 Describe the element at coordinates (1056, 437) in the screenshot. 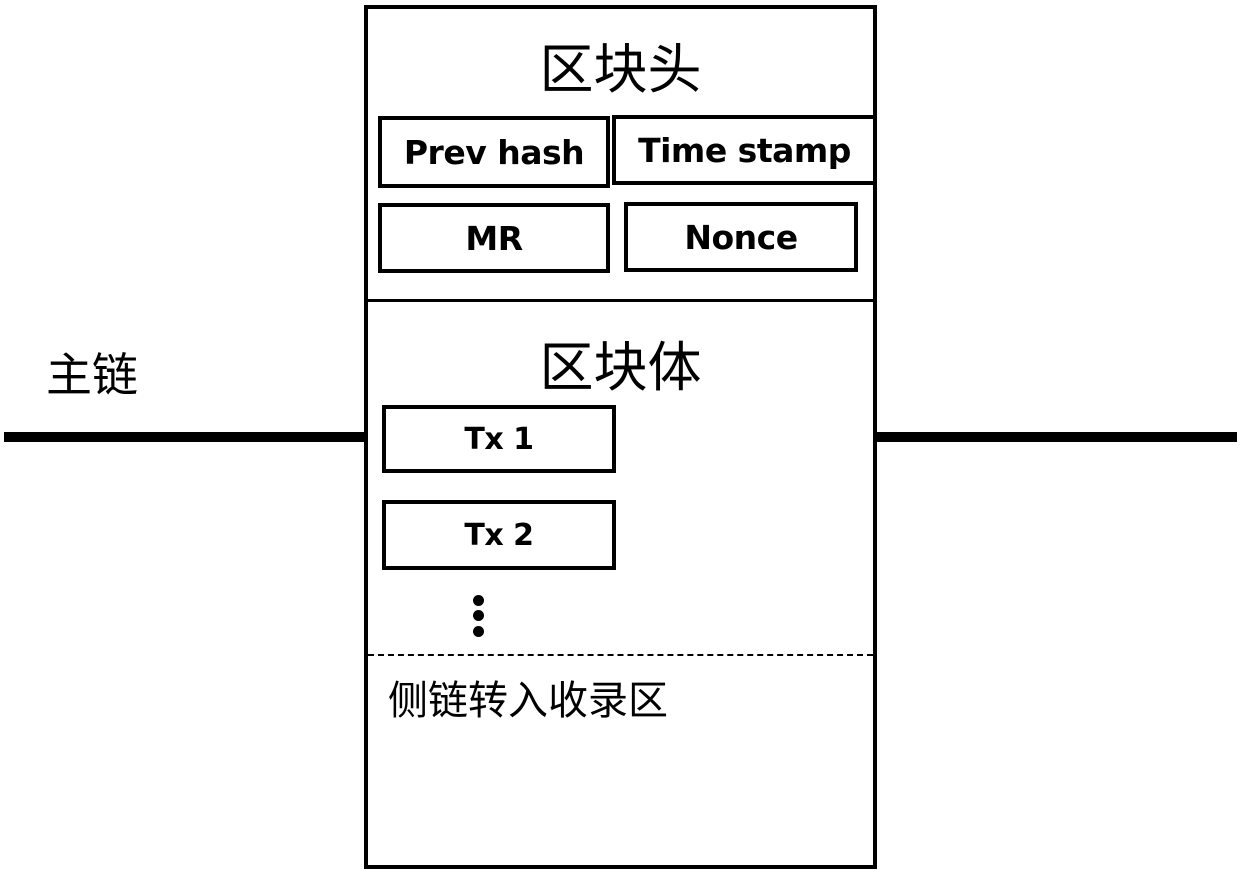

I see `main-chain-line-right` at that location.